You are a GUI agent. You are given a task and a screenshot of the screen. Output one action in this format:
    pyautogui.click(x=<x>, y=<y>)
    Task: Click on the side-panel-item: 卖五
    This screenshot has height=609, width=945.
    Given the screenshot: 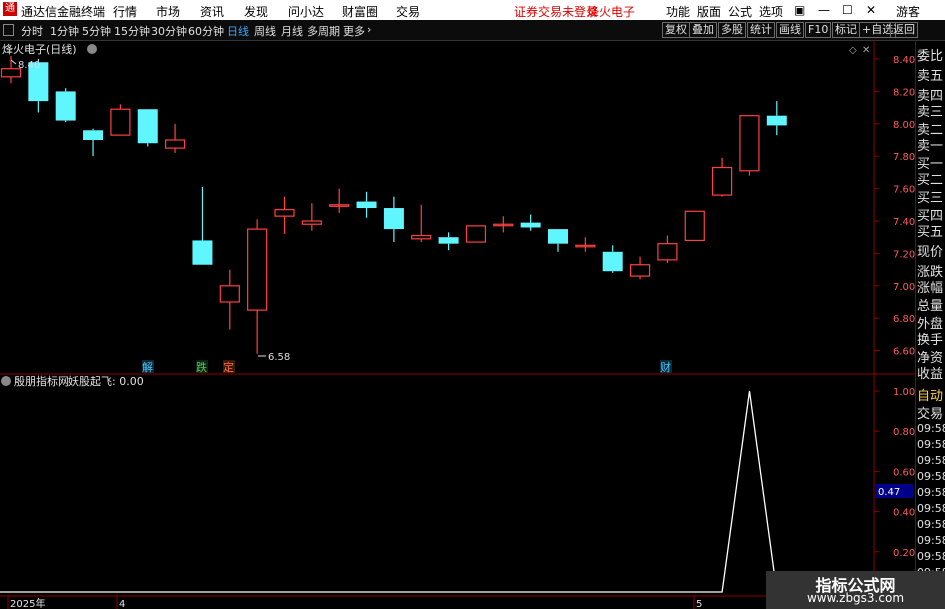 What is the action you would take?
    pyautogui.click(x=931, y=74)
    